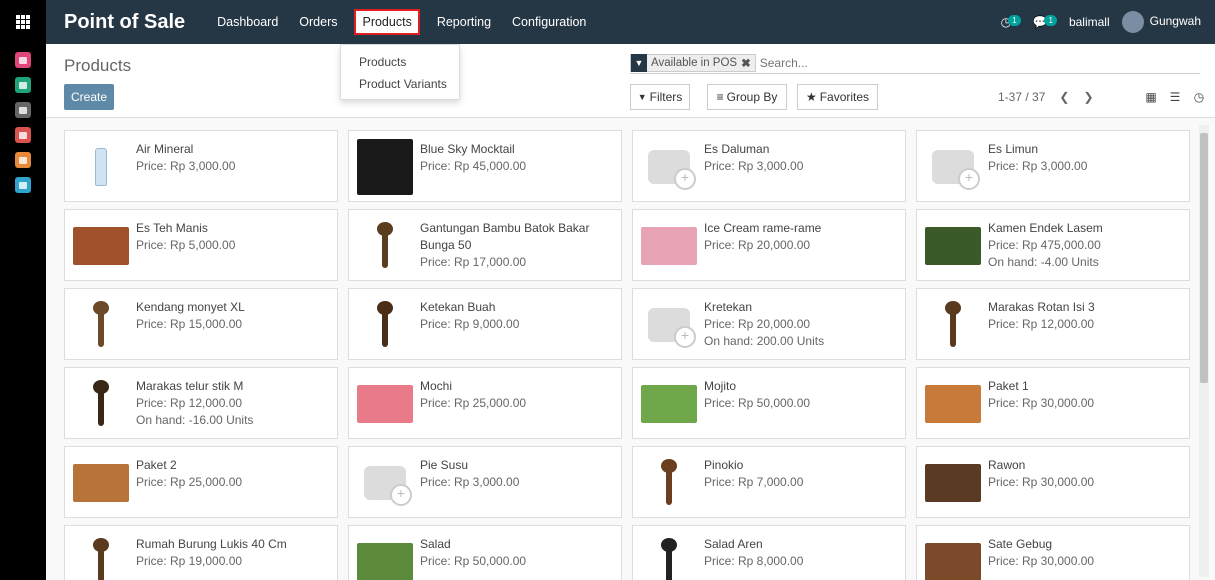 This screenshot has height=580, width=1215. I want to click on product-card: Blue Sky Mocktail Price: Rp 45,000.00, so click(485, 166).